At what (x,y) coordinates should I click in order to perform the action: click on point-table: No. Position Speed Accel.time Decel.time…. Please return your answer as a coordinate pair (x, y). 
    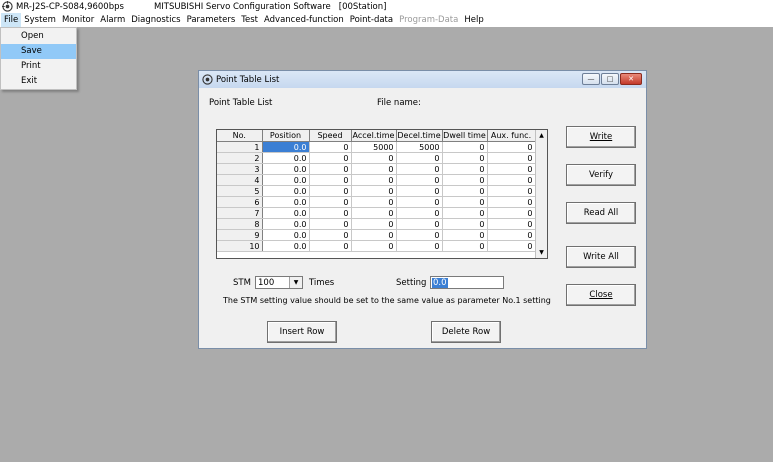
    Looking at the image, I should click on (382, 194).